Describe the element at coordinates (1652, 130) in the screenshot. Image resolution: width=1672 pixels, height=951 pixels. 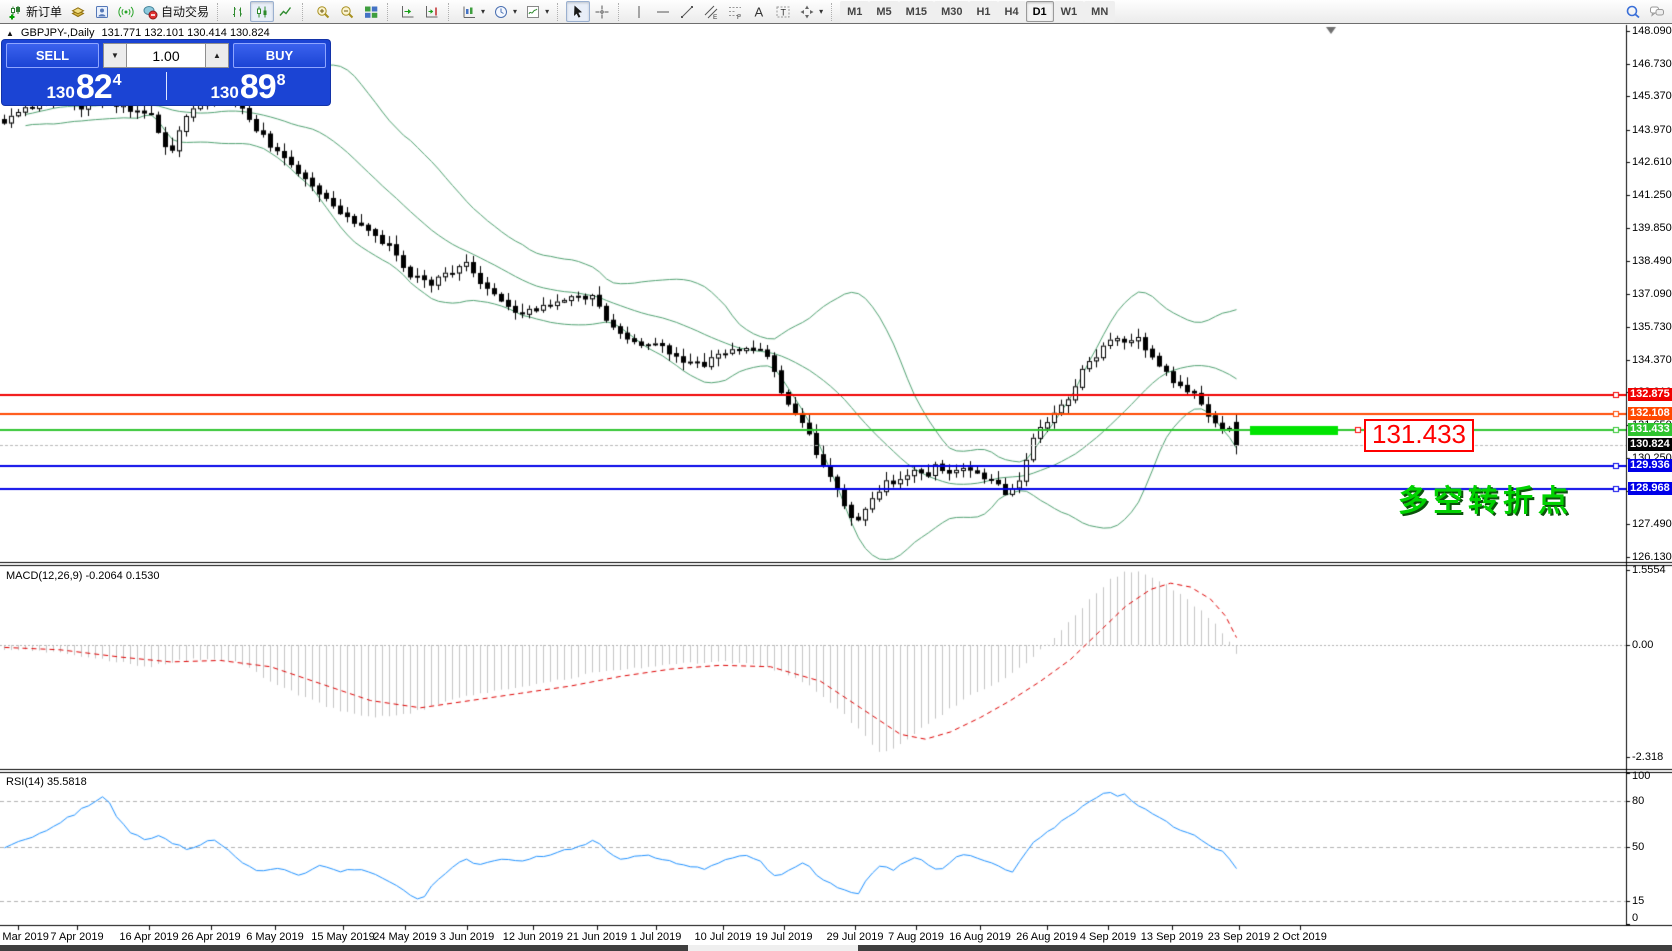
I see `price-axis-label: 143.970` at that location.